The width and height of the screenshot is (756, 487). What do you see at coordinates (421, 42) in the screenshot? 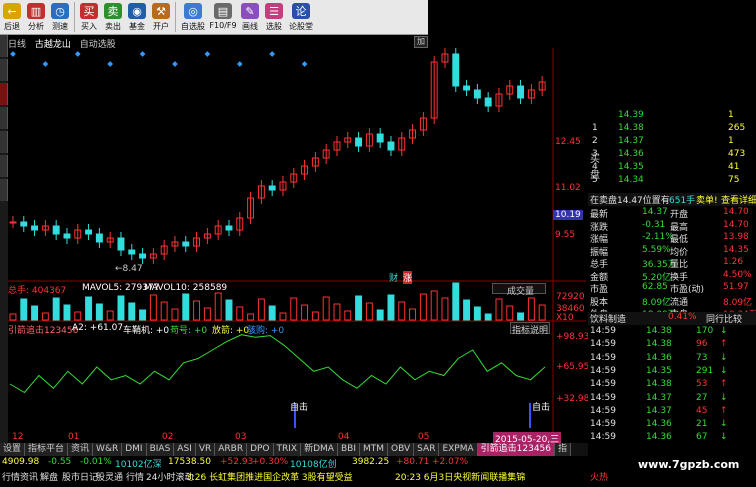
I see `add-indicator-button: 加` at bounding box center [421, 42].